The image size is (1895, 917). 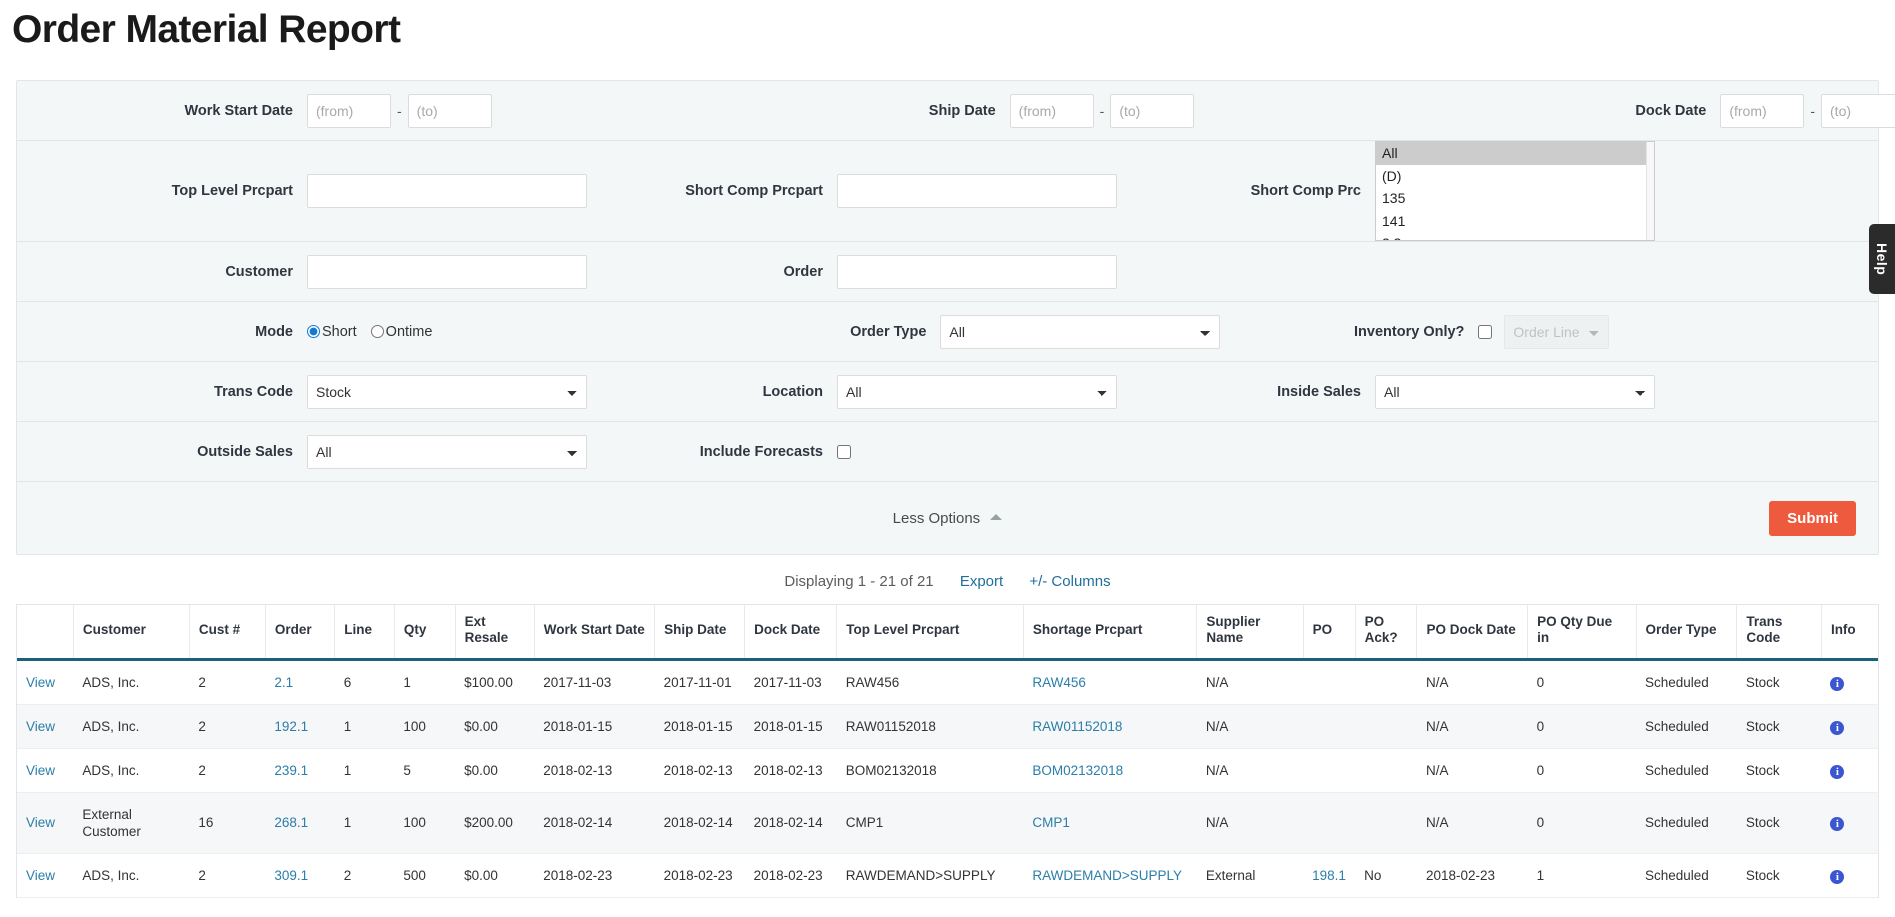 I want to click on export-link: Export, so click(x=981, y=581).